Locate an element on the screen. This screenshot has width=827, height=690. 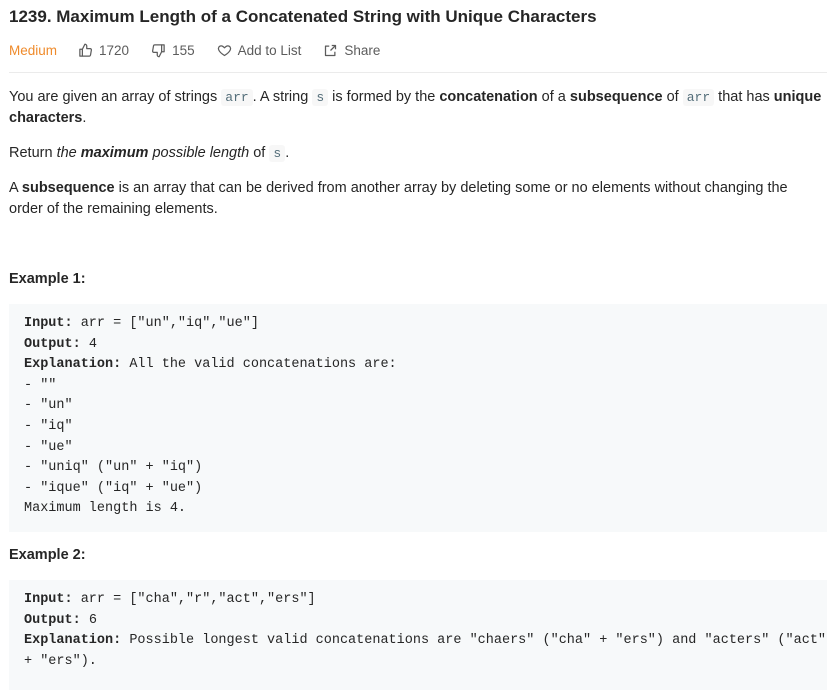
explanation-line: - "" is located at coordinates (40, 385).